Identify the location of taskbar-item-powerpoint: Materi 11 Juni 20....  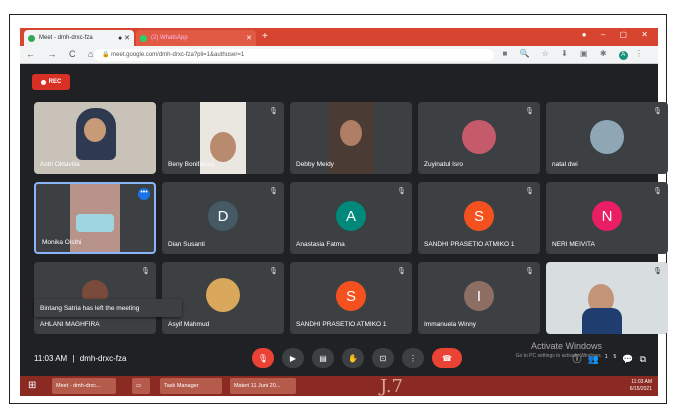
(263, 386).